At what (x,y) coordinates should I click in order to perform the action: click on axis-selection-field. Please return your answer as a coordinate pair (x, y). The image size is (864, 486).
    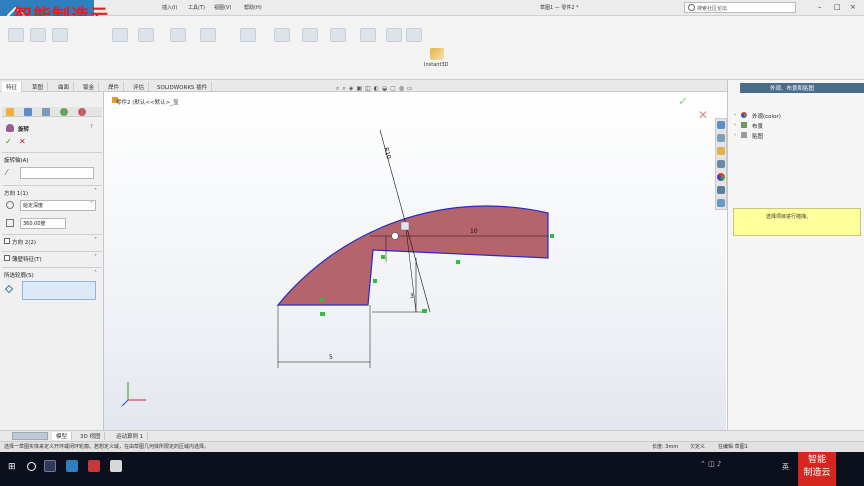
    Looking at the image, I should click on (57, 173).